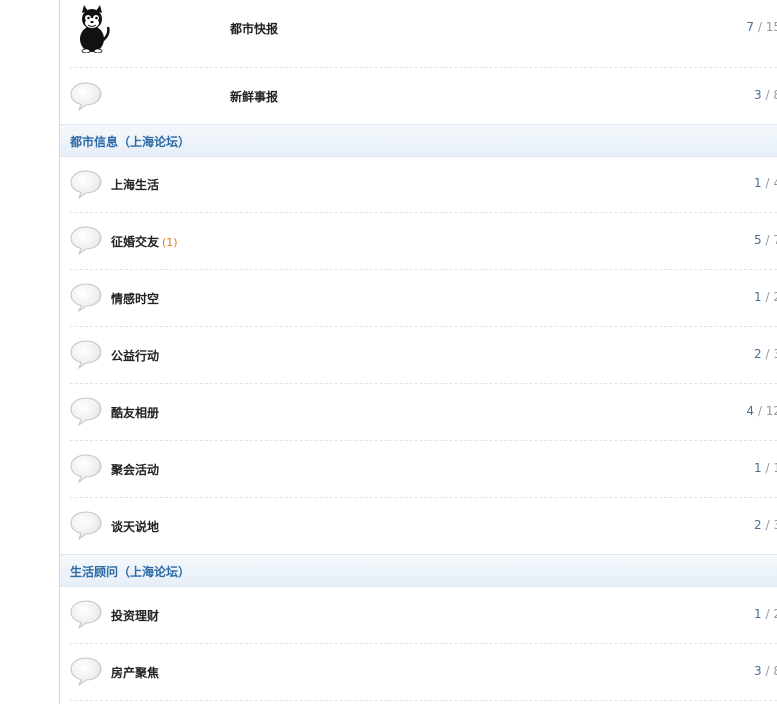 This screenshot has height=704, width=777. What do you see at coordinates (775, 468) in the screenshot?
I see `post-count: 1` at bounding box center [775, 468].